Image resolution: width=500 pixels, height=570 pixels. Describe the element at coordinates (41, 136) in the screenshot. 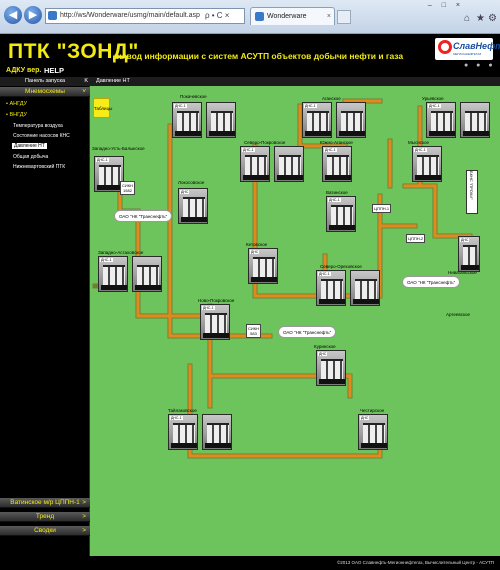

I see `sidebar-item-pump-state: Состояние насосов КНС` at that location.